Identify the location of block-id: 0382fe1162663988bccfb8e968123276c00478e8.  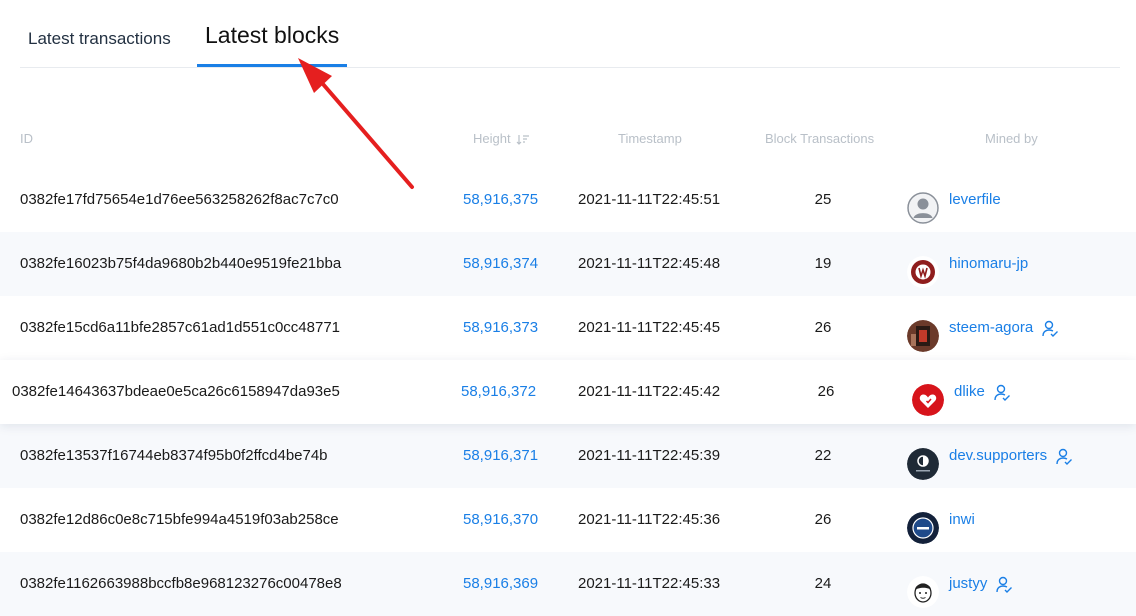
(181, 583).